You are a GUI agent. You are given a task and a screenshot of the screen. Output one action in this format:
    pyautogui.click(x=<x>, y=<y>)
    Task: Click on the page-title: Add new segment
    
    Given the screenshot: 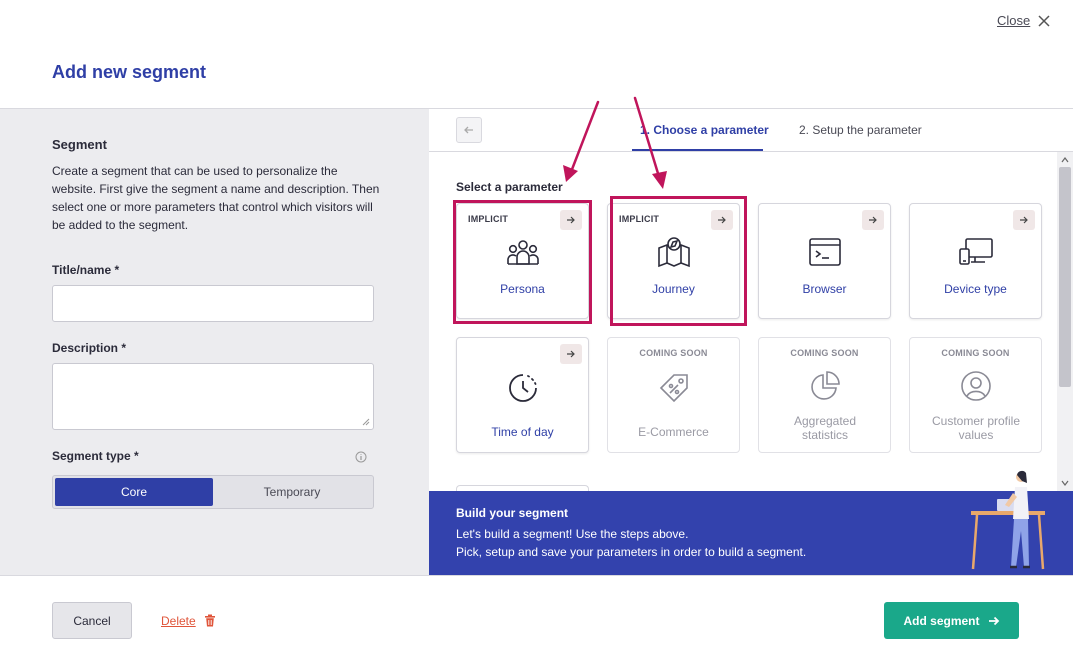 What is the action you would take?
    pyautogui.click(x=129, y=72)
    